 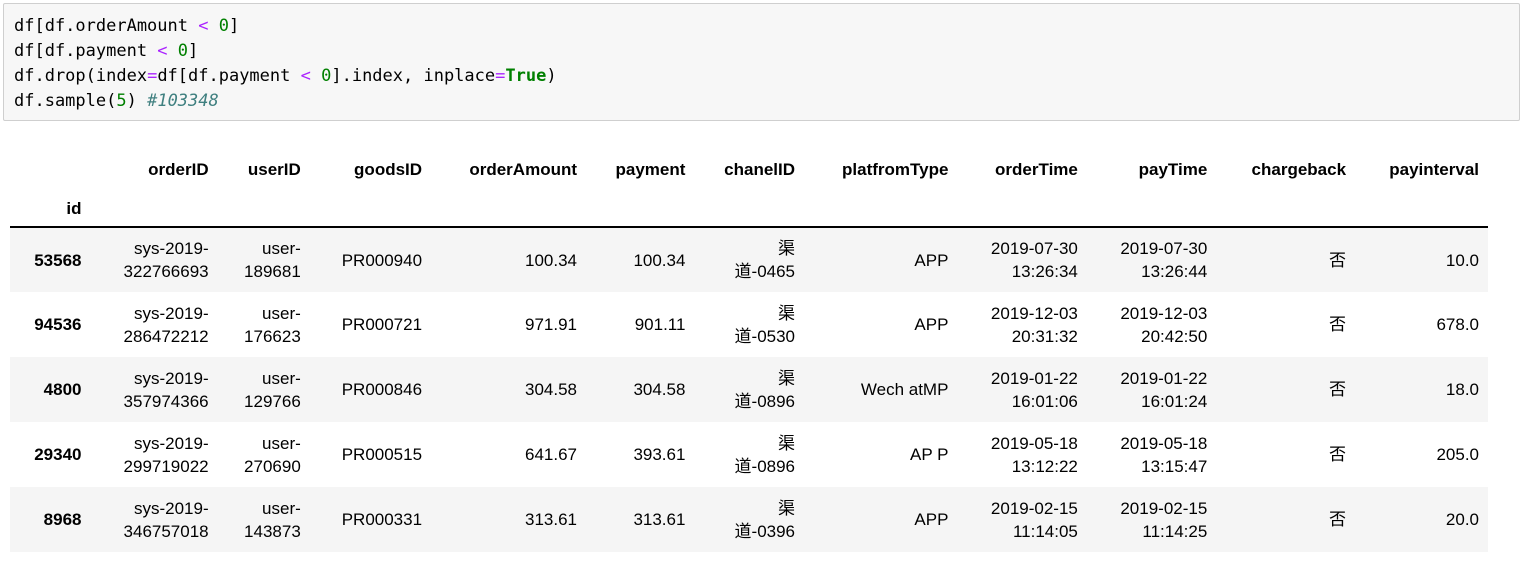 I want to click on column-header-chanelID: chanelID, so click(x=760, y=169).